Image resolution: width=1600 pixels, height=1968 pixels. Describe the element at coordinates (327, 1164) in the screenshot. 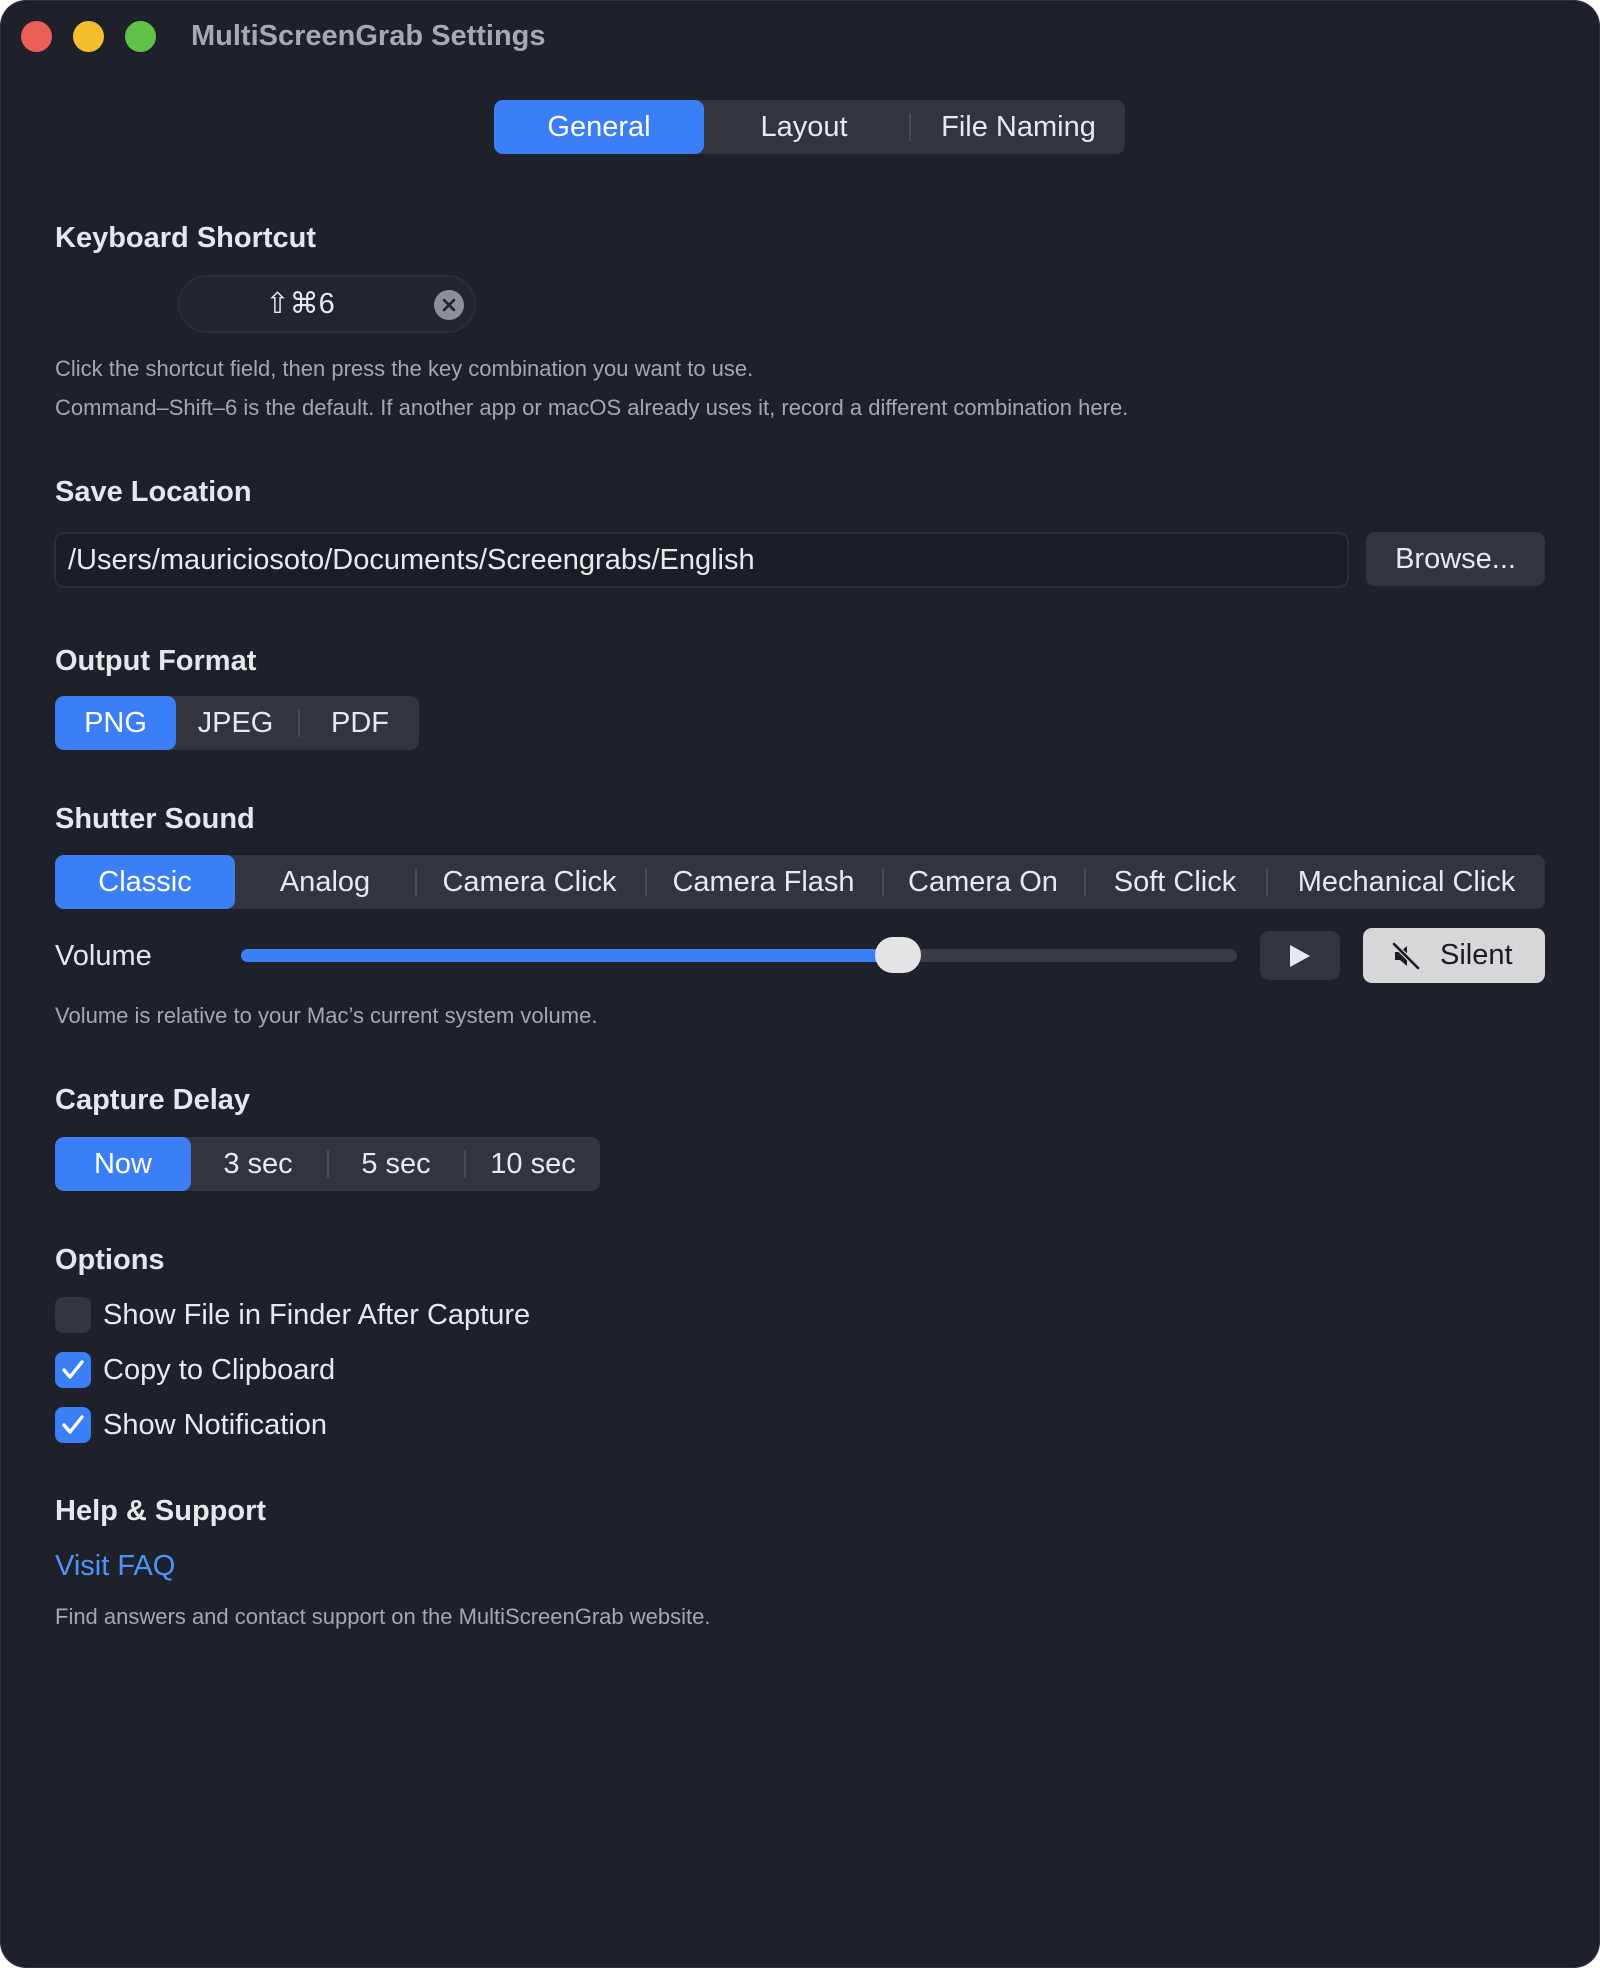

I see `capture-delay-selector: Now 3 sec 5 sec 10 sec` at that location.